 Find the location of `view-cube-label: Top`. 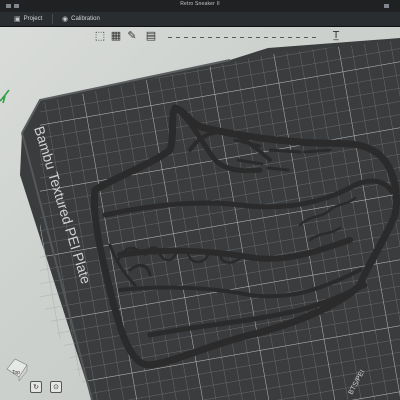

view-cube-label: Top is located at coordinates (16, 373).